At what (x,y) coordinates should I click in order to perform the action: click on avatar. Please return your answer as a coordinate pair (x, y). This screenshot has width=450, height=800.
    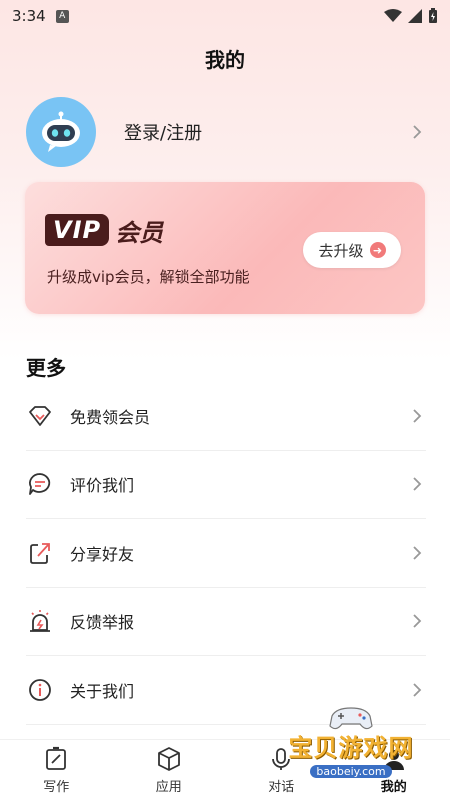
    Looking at the image, I should click on (61, 132).